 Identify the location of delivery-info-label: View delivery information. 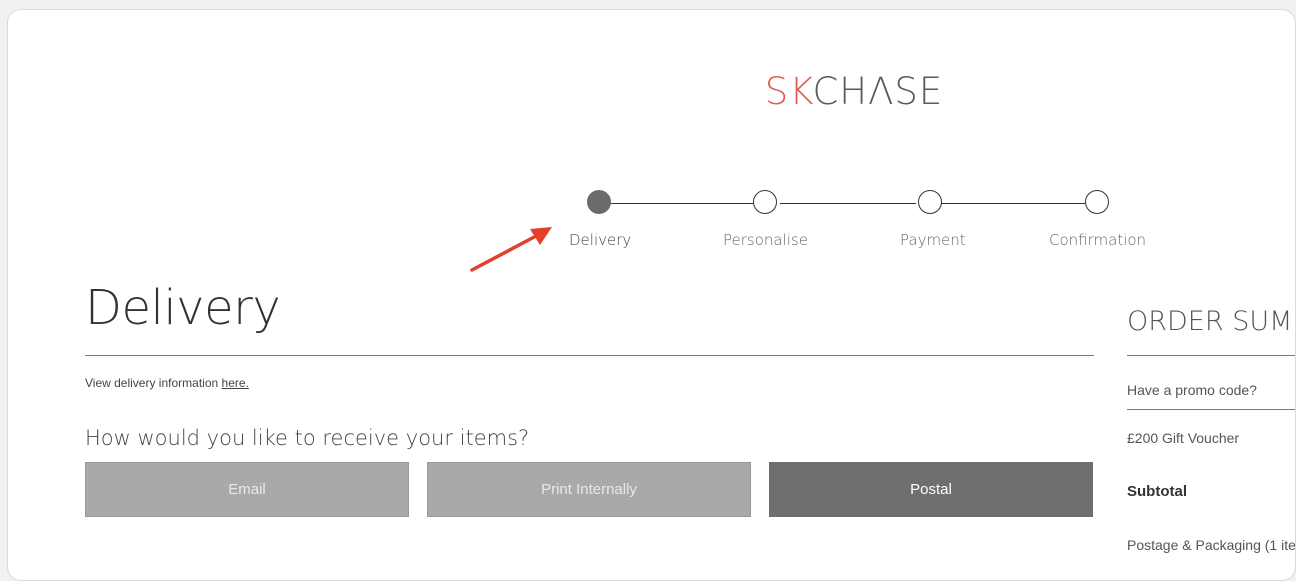
(153, 383).